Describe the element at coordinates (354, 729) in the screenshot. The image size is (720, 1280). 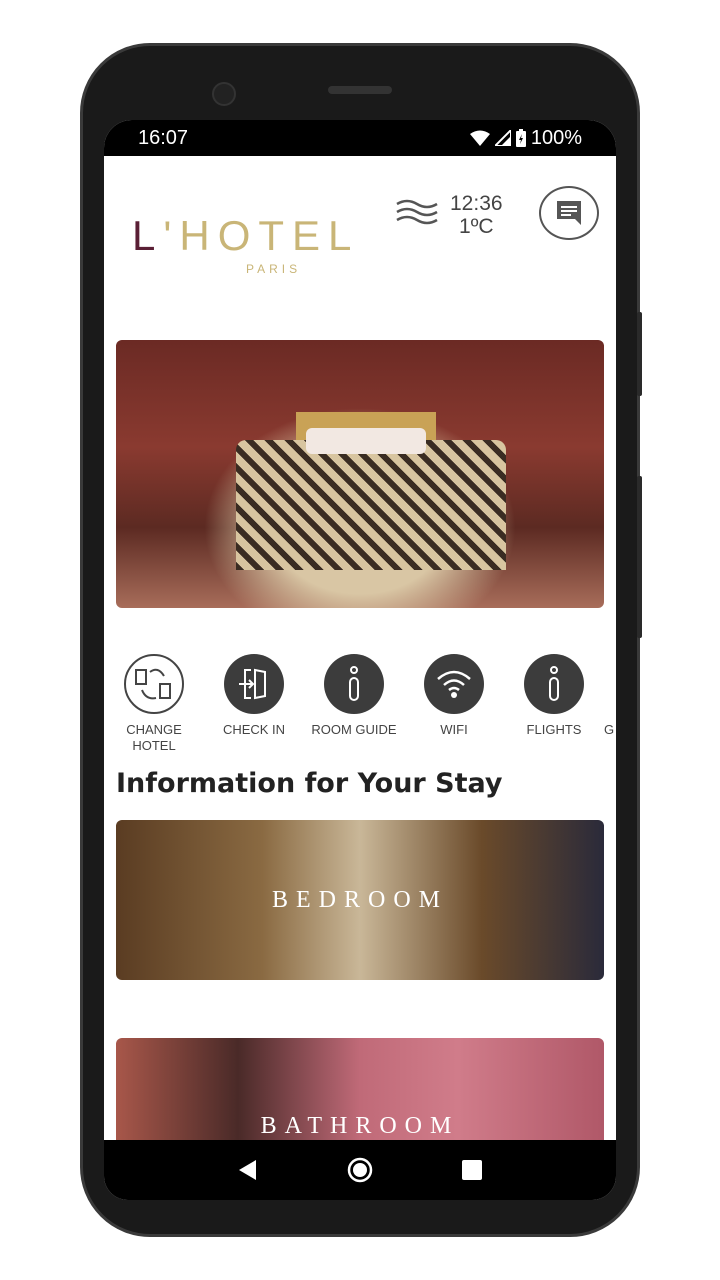
I see `quick-label: ROOM GUIDE` at that location.